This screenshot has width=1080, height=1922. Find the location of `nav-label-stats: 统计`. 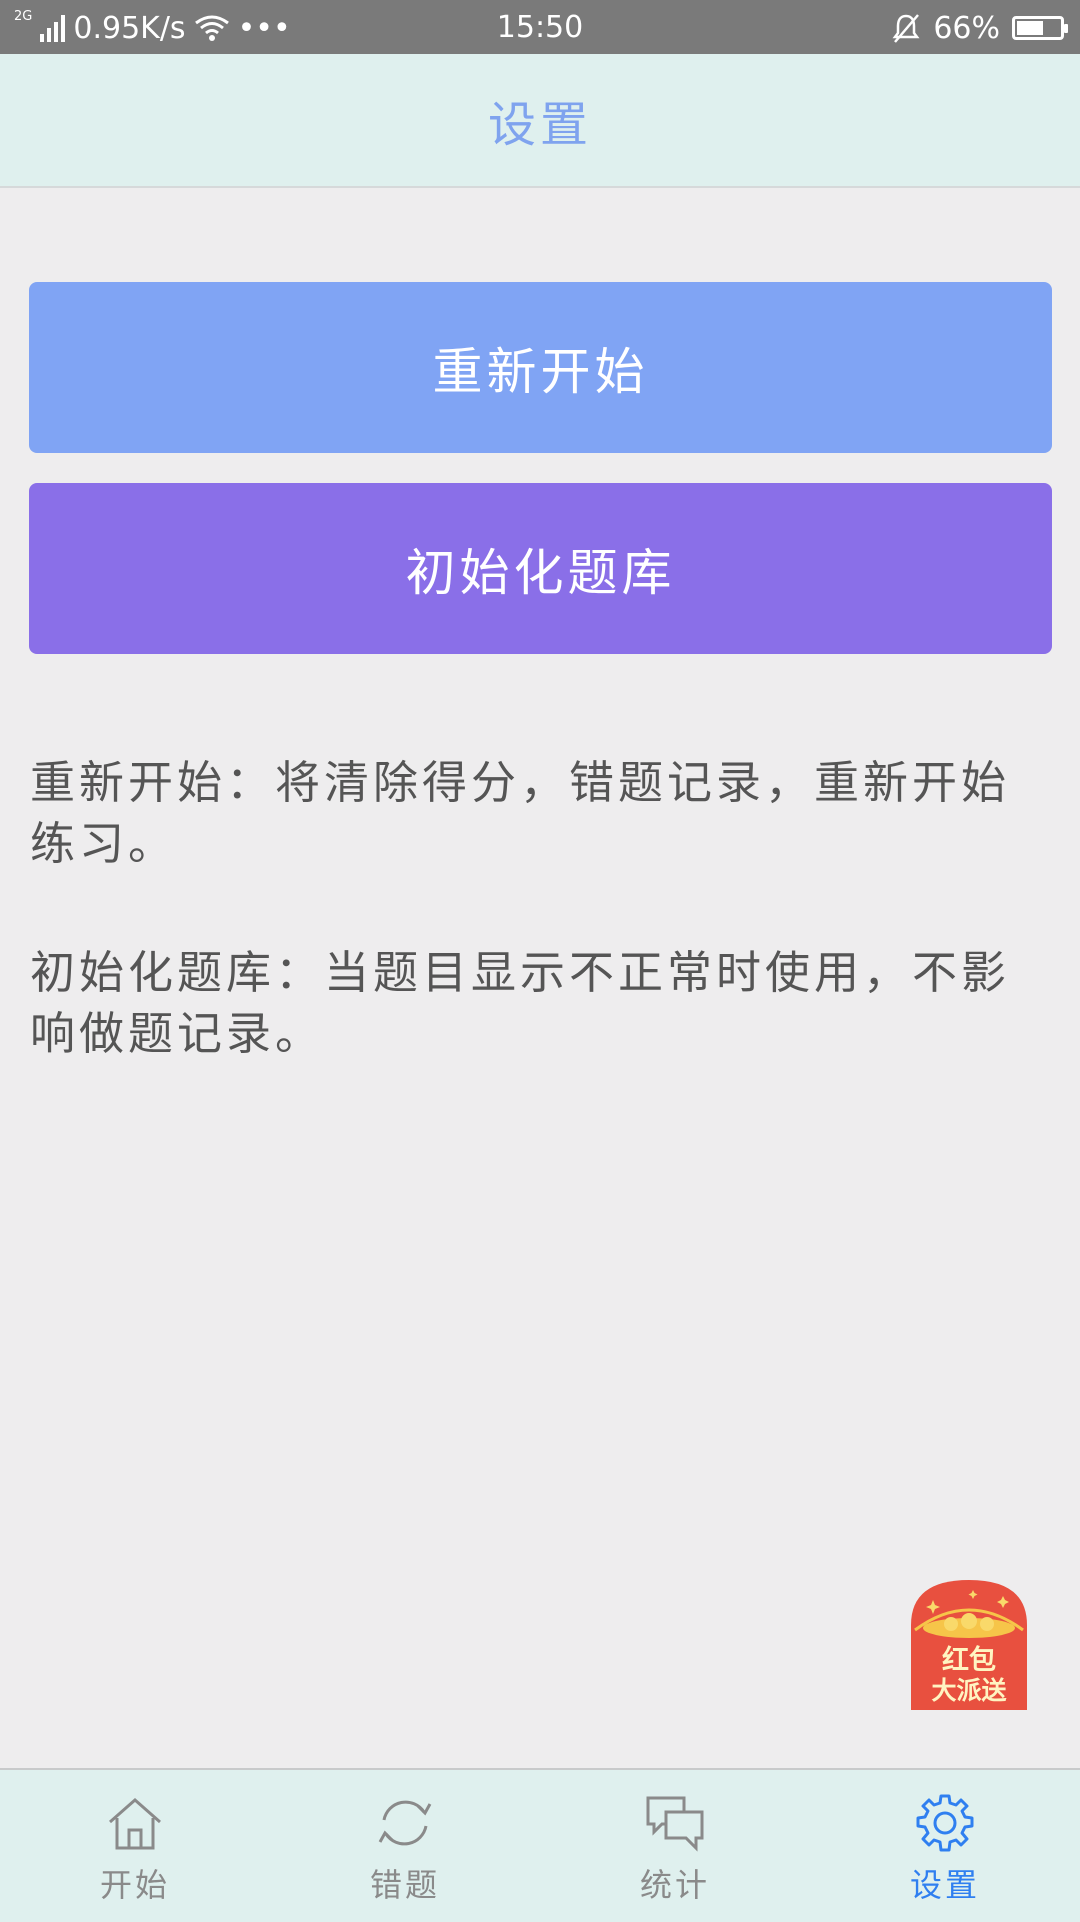

nav-label-stats: 统计 is located at coordinates (674, 1885).